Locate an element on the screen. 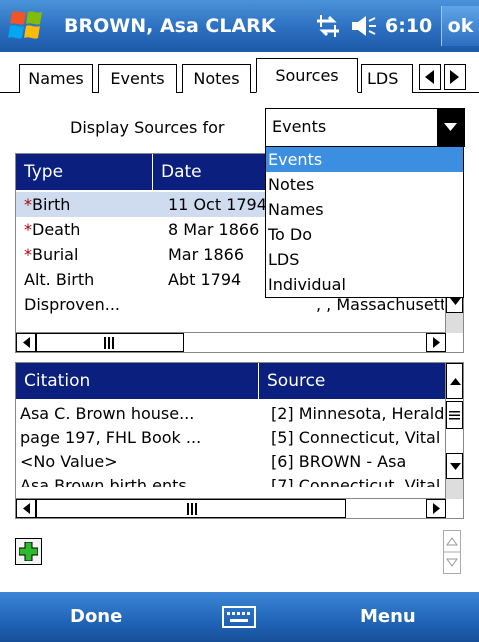 The width and height of the screenshot is (479, 642). form-vertical-scrollbar is located at coordinates (452, 552).